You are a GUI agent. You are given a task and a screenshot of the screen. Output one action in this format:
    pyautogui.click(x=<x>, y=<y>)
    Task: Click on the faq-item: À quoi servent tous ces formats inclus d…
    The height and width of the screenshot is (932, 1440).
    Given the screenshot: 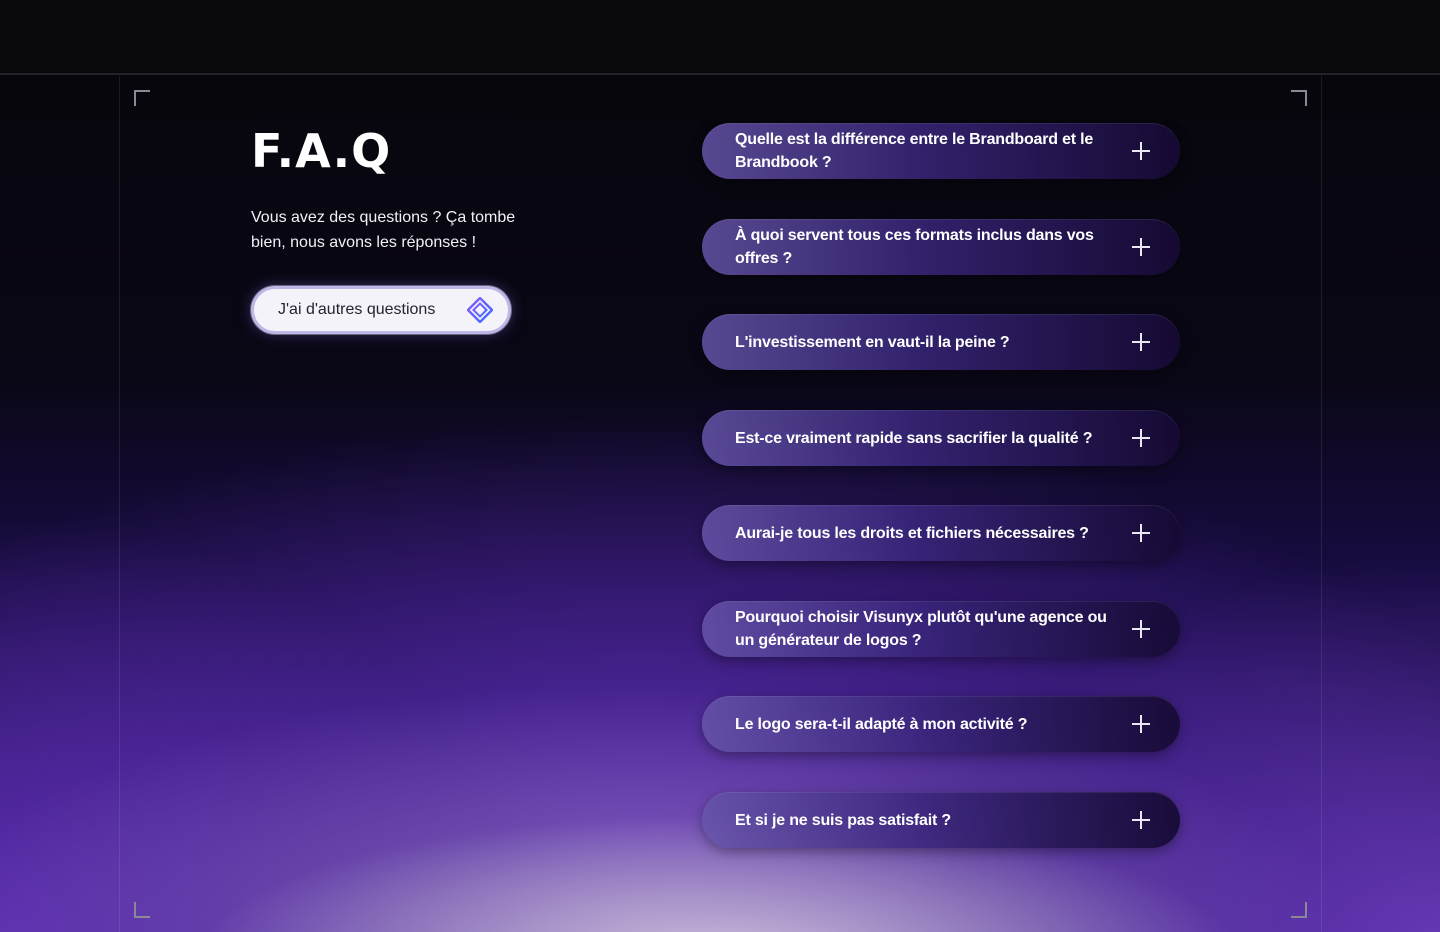 What is the action you would take?
    pyautogui.click(x=941, y=247)
    